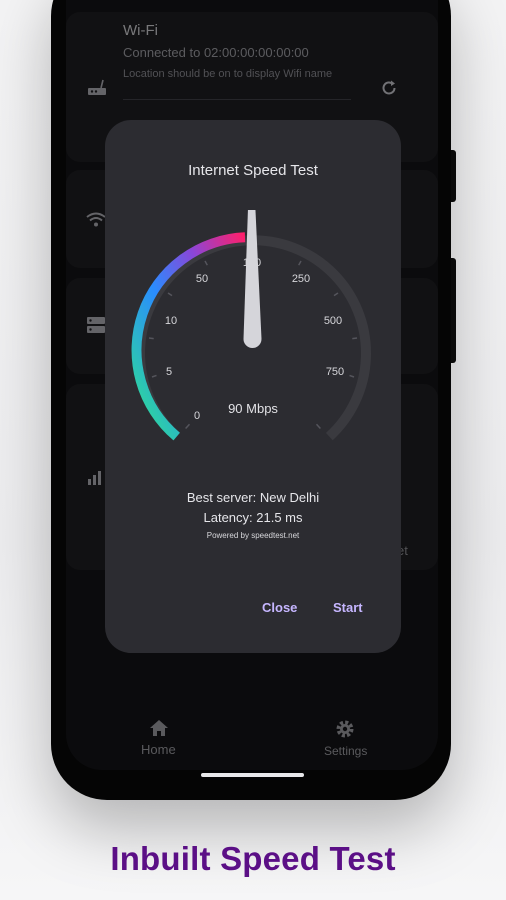  What do you see at coordinates (252, 775) in the screenshot?
I see `home-indicator` at bounding box center [252, 775].